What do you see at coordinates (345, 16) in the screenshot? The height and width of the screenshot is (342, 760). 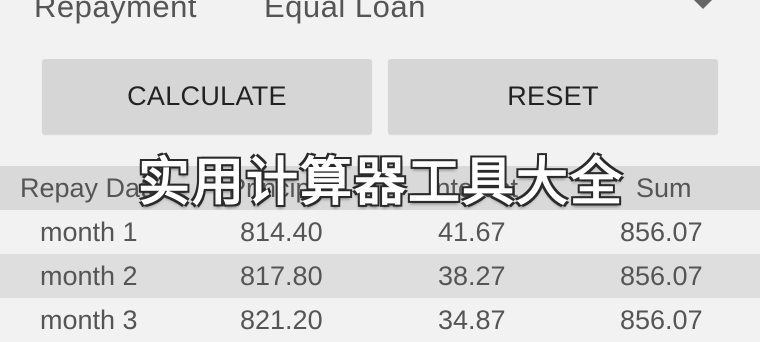 I see `repayment-select: Equal Loan` at bounding box center [345, 16].